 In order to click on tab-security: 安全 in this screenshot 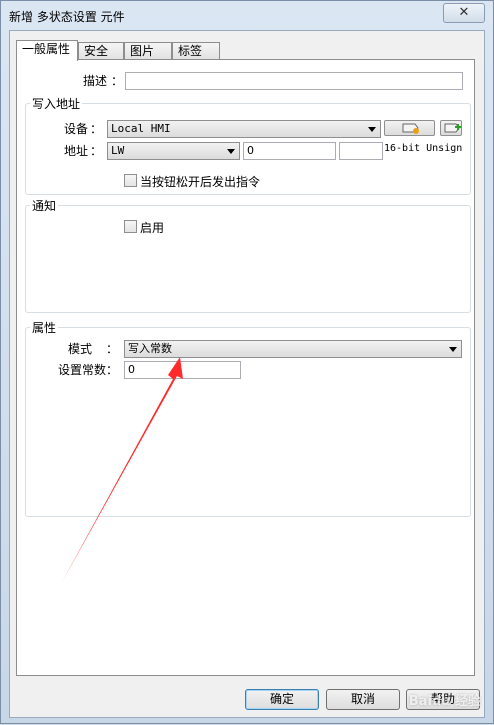, I will do `click(101, 51)`.